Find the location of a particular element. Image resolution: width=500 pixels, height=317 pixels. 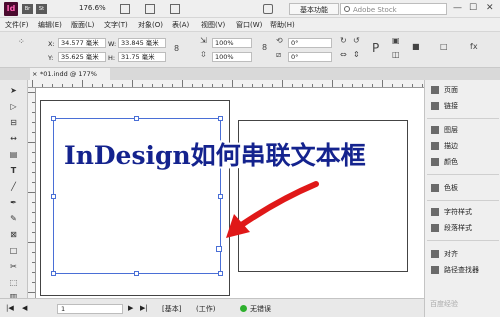

zoom-level: 176.6% is located at coordinates (92, 8).